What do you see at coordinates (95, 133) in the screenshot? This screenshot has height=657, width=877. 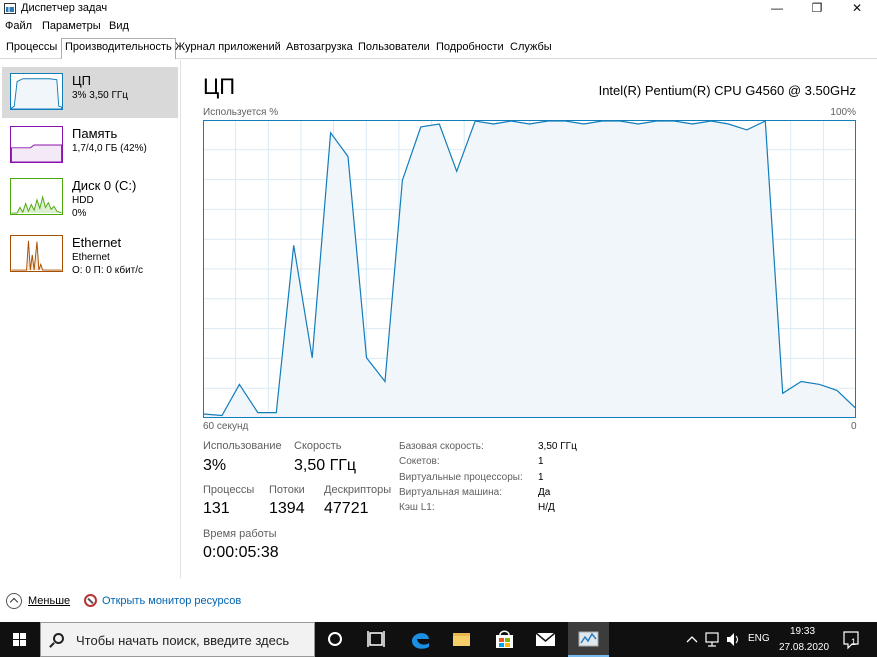 I see `sidebar-item-label: Память` at bounding box center [95, 133].